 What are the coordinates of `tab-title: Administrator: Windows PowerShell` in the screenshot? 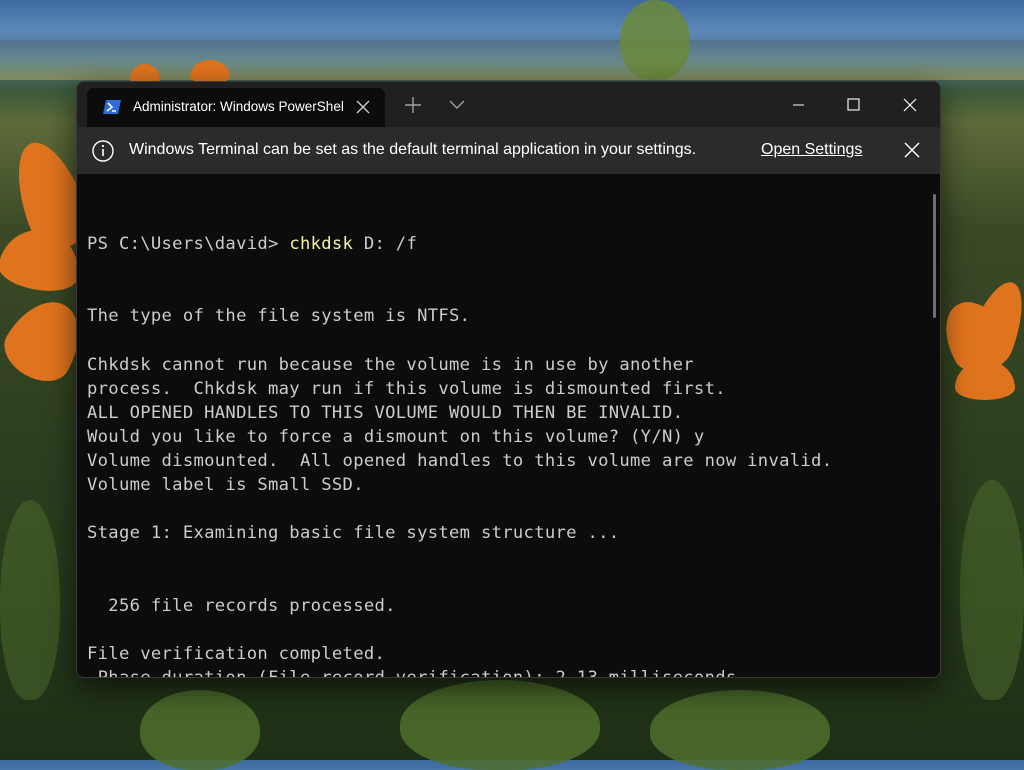 It's located at (238, 106).